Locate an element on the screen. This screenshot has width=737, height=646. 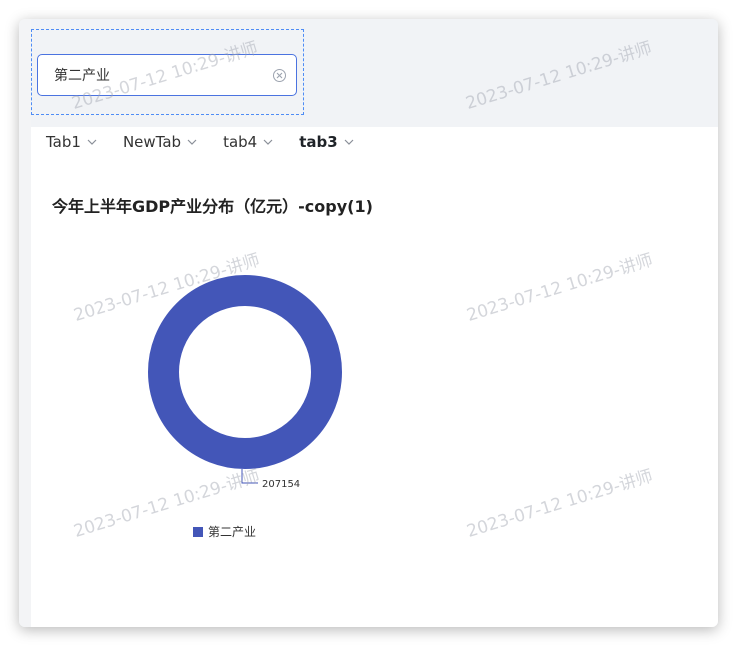
industry-select-value: 第二产业 is located at coordinates (82, 76).